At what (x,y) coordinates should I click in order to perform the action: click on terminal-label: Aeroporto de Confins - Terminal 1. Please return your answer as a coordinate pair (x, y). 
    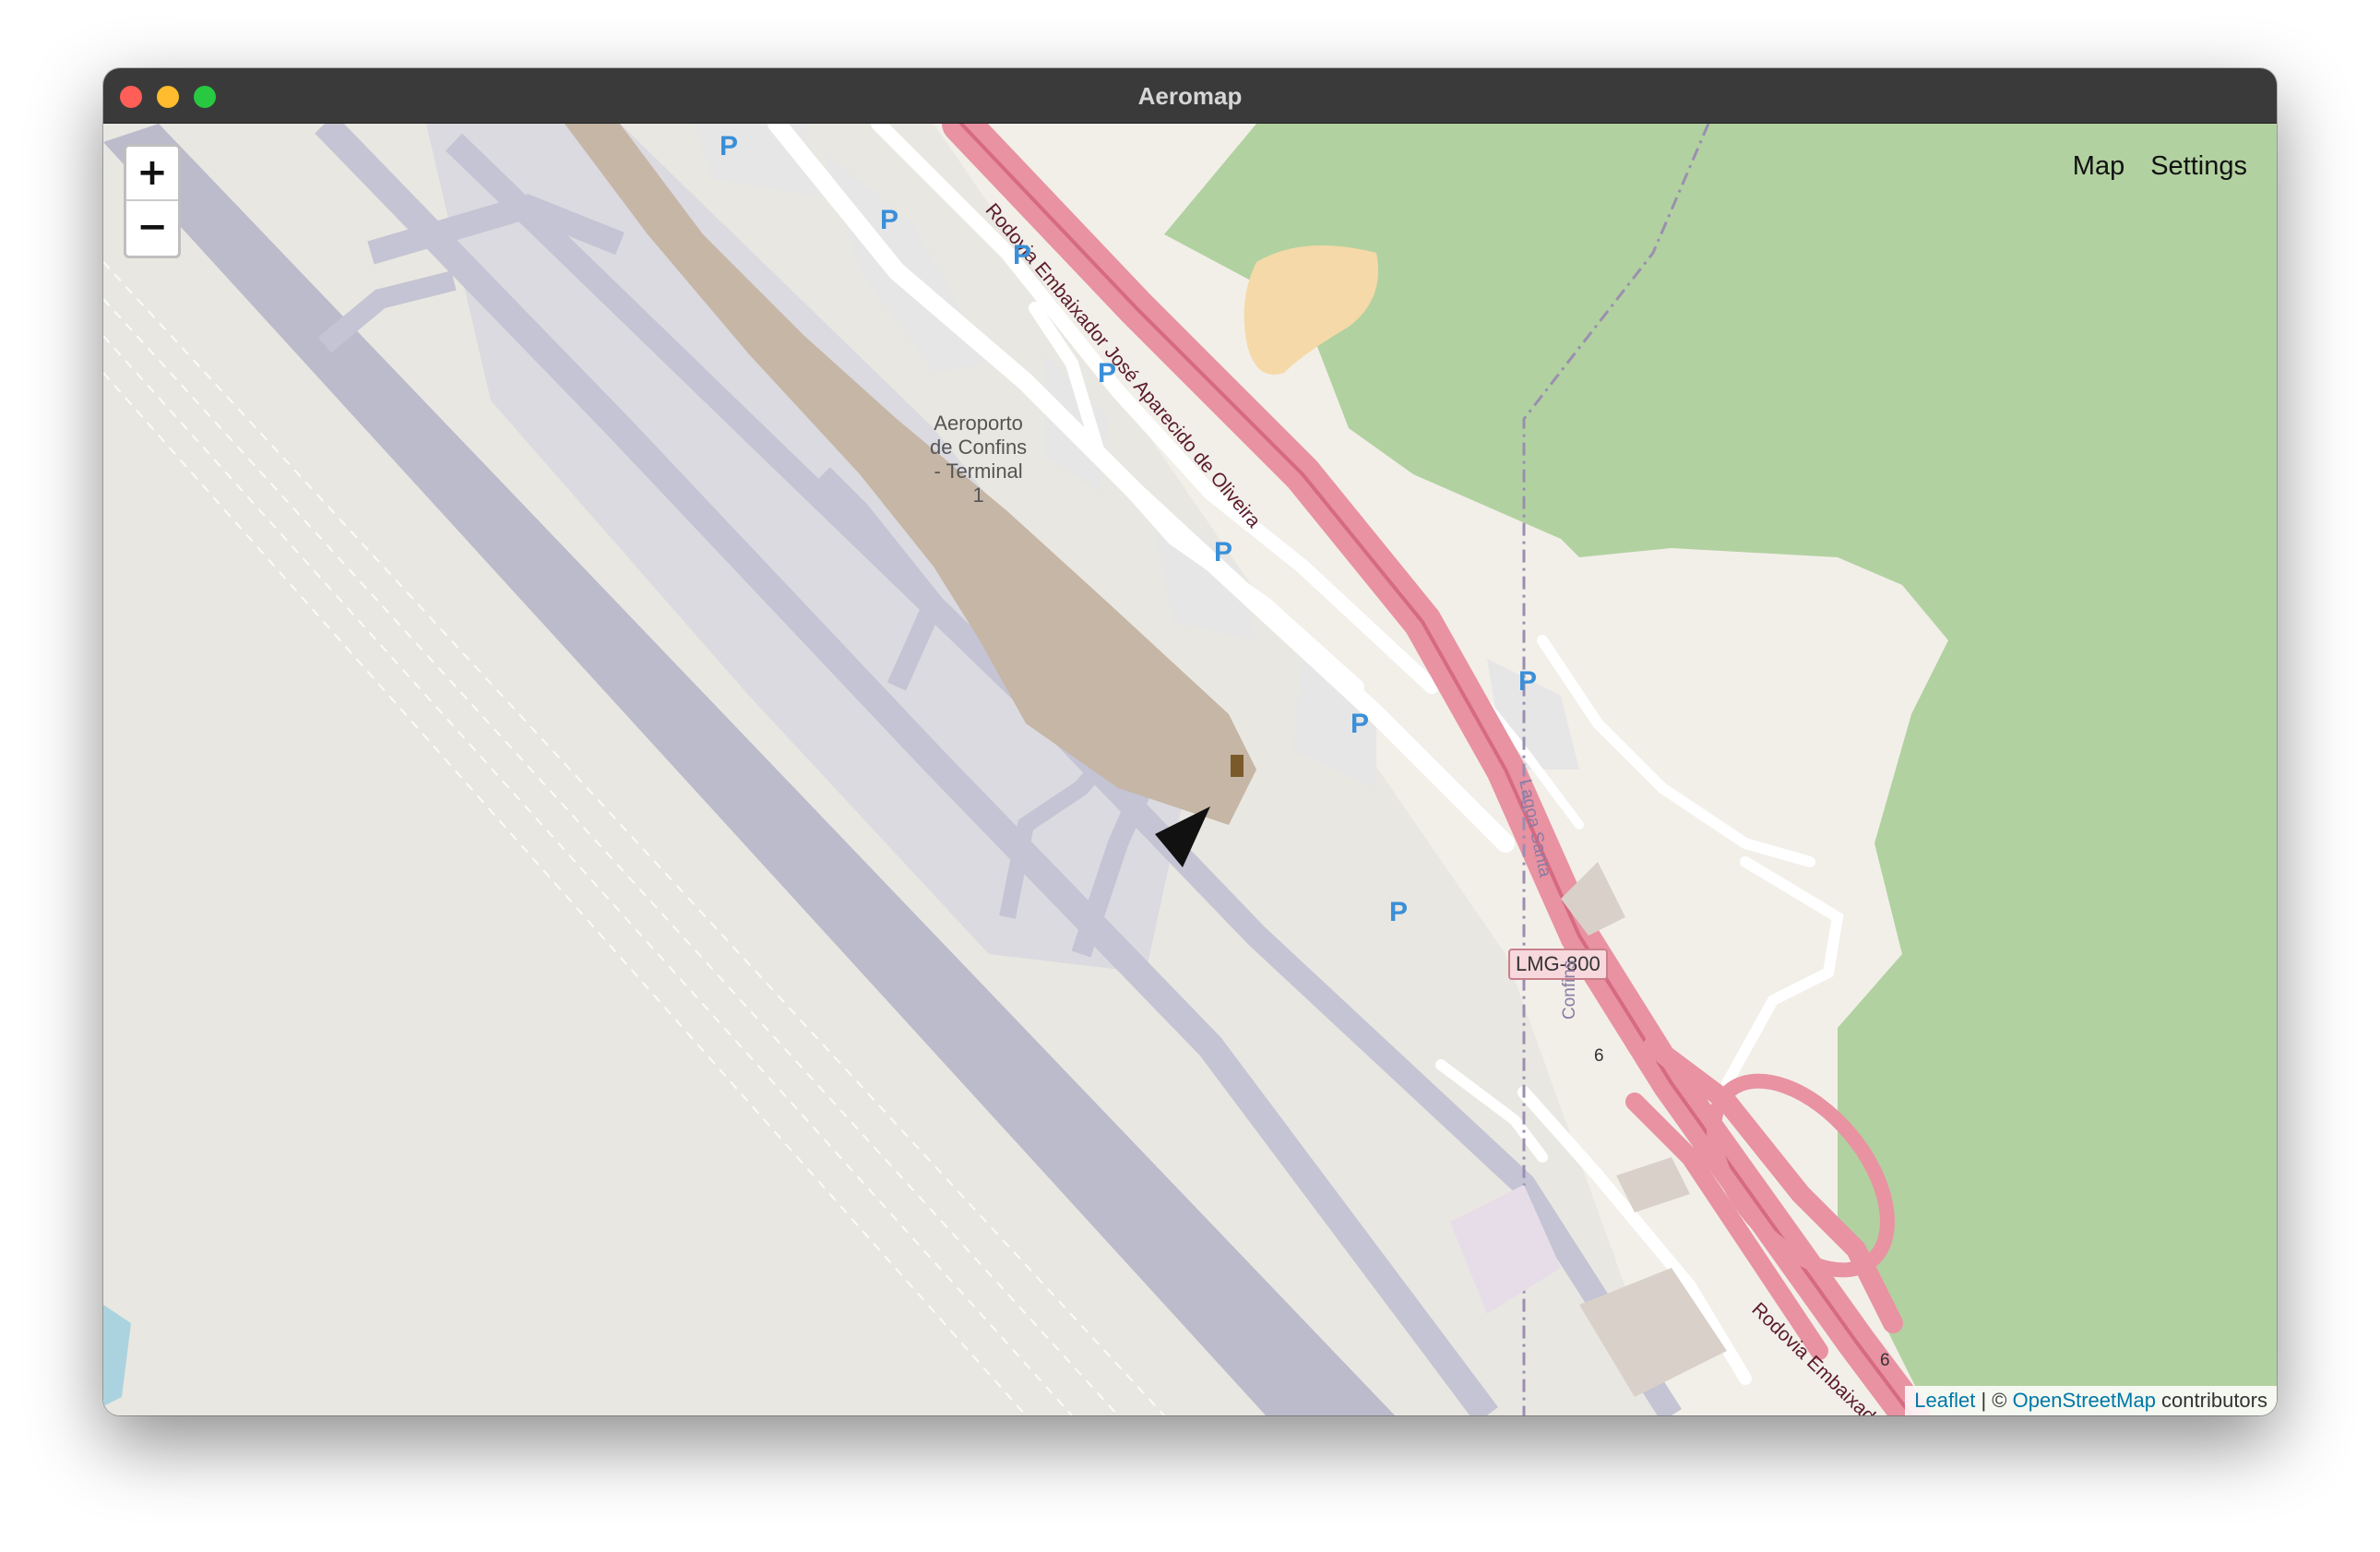
    Looking at the image, I should click on (979, 459).